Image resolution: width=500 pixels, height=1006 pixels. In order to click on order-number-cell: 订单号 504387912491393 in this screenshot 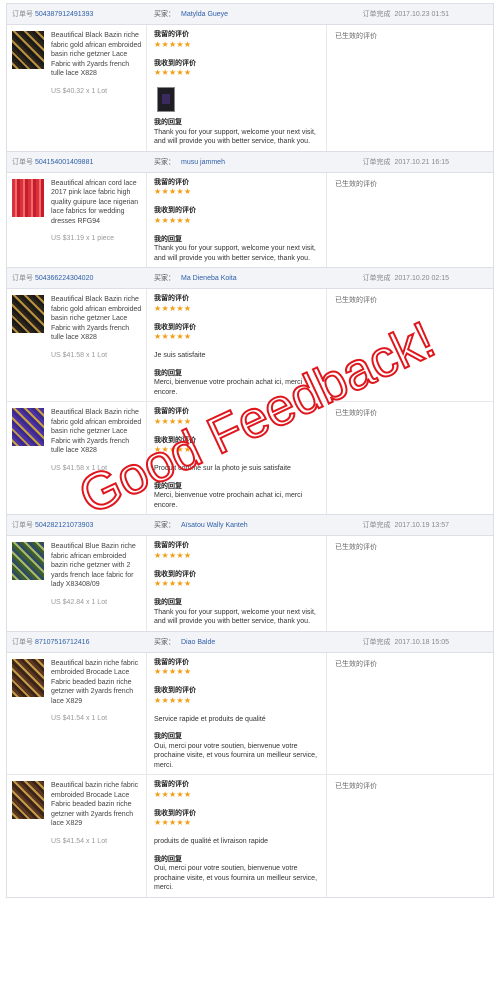, I will do `click(77, 14)`.